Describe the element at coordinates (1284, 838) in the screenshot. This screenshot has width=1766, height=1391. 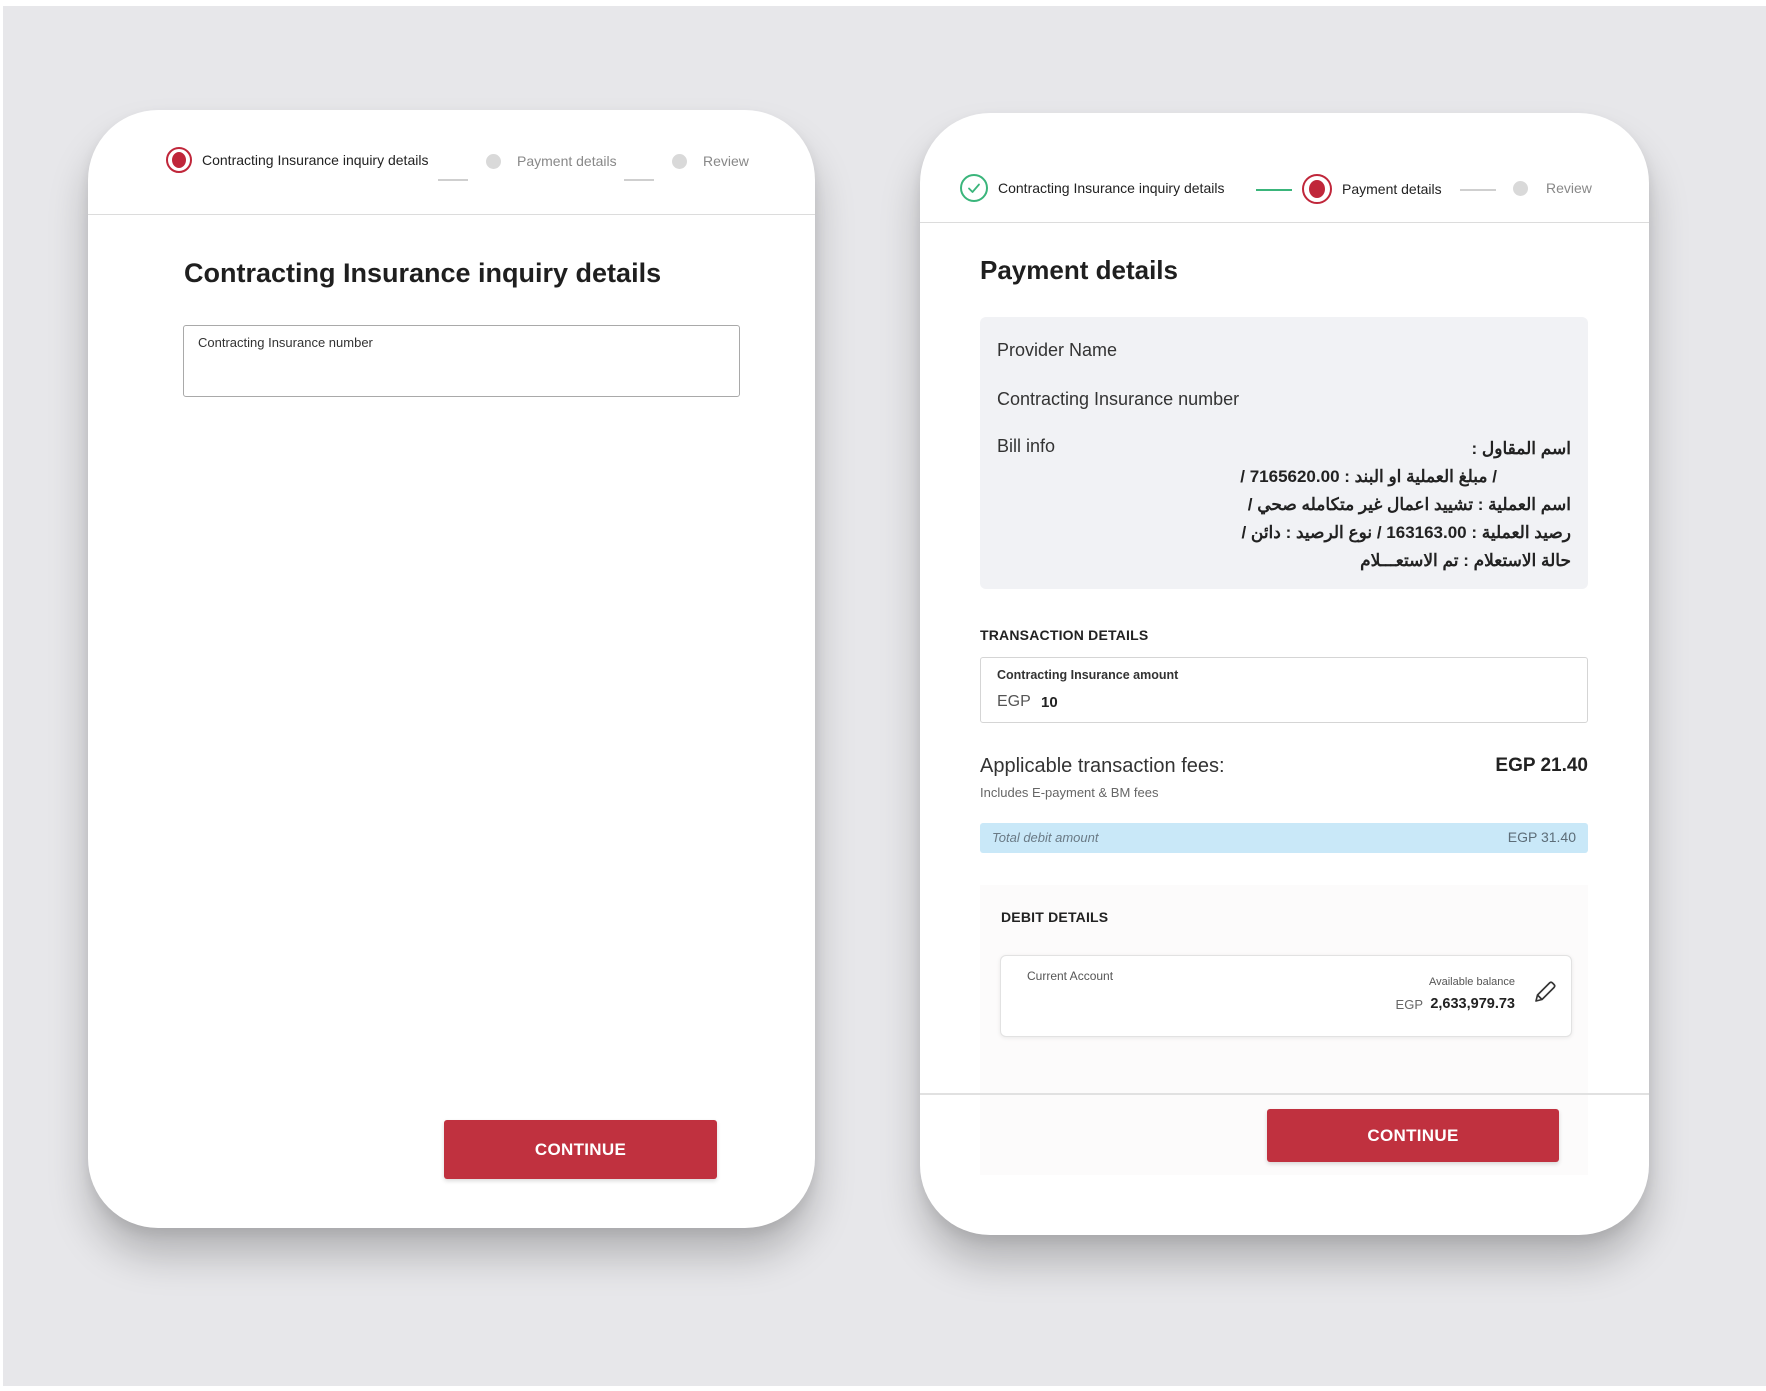
I see `total-debit-bar: Total debit amount EGP 31.40` at that location.